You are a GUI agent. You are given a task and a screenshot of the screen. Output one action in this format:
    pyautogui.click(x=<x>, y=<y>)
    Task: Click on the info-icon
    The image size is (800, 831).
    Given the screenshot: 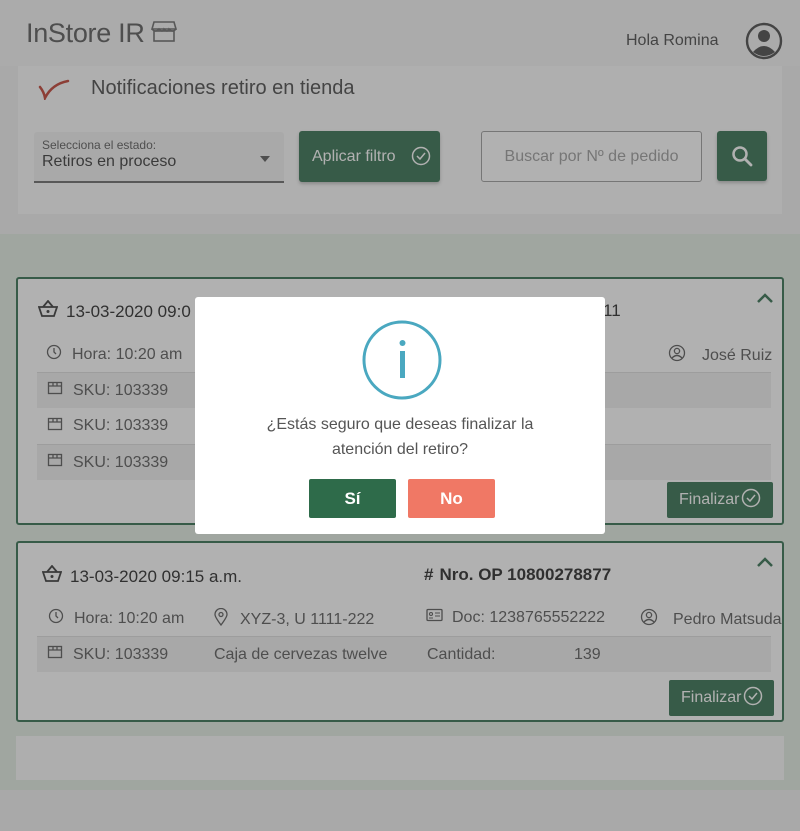 What is the action you would take?
    pyautogui.click(x=402, y=362)
    